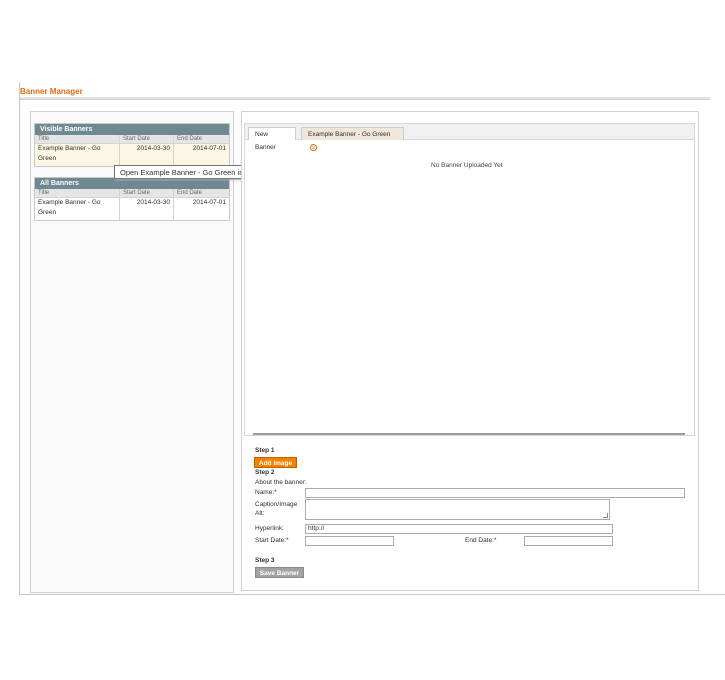 This screenshot has width=725, height=680. What do you see at coordinates (132, 129) in the screenshot?
I see `grid-header: Visible Banners` at bounding box center [132, 129].